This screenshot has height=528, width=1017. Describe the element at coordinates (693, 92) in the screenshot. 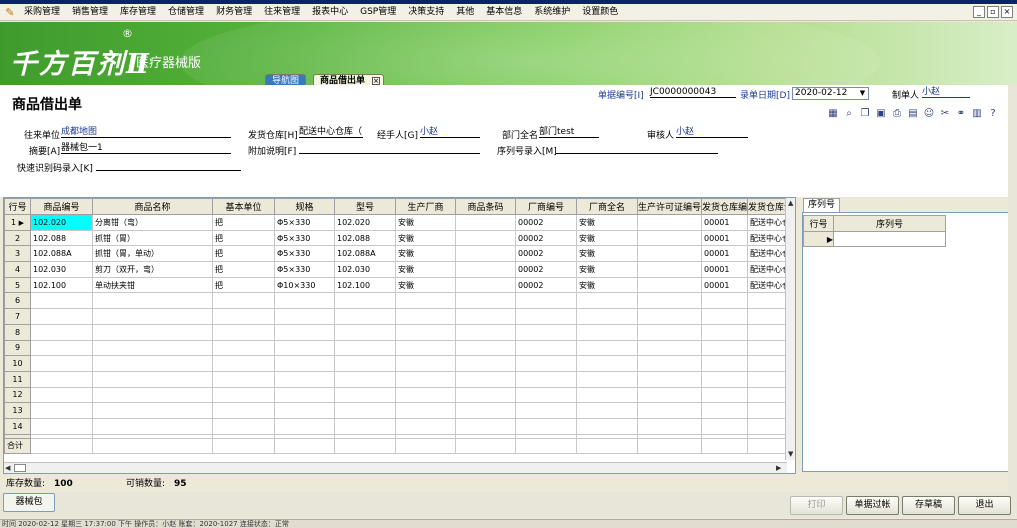

I see `doc-no-field: JC0000000043` at that location.